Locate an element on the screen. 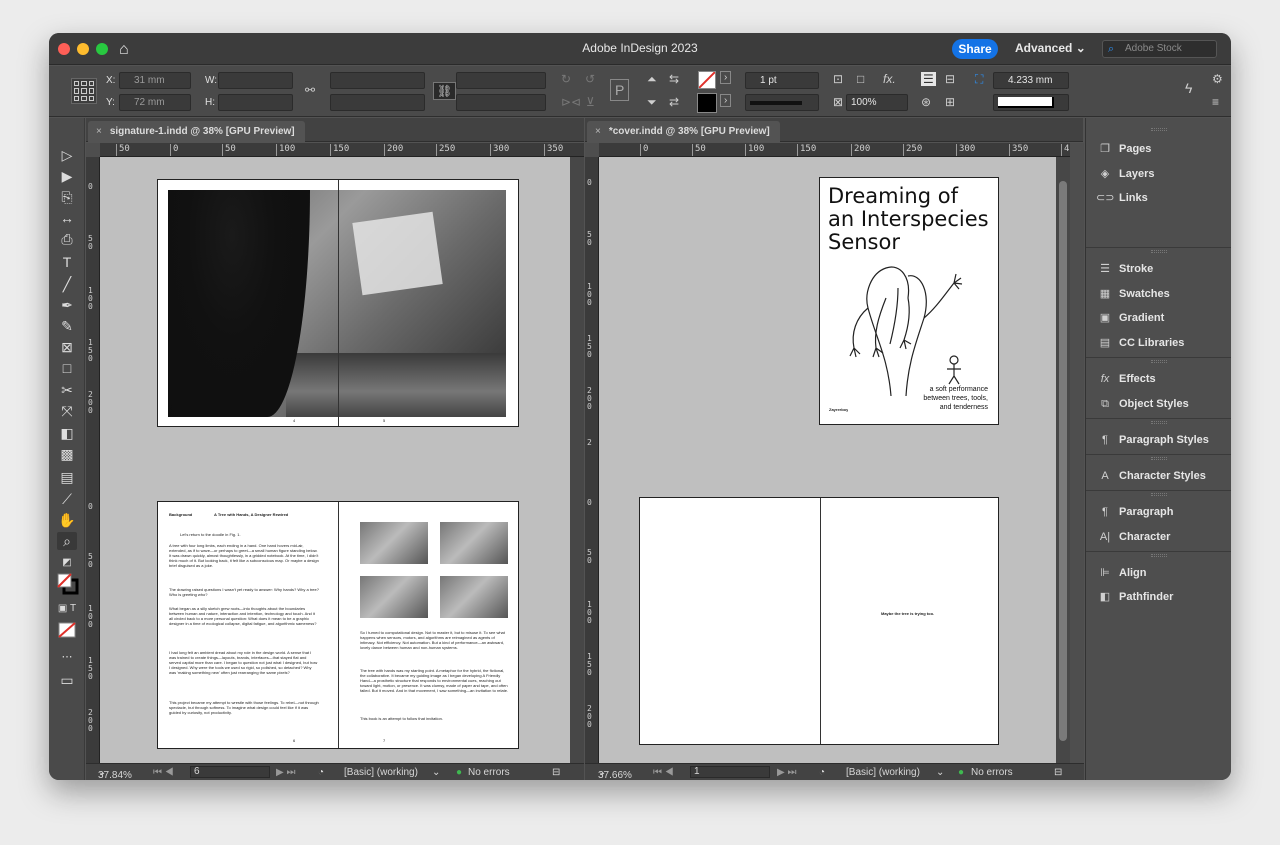 The height and width of the screenshot is (845, 1280). panel-pathfinder: ◧ Pathfinder is located at coordinates (1135, 597).